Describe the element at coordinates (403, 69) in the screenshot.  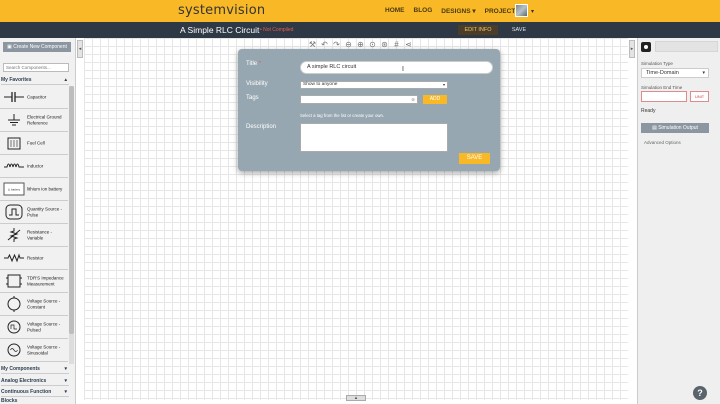
I see `text-cursor-icon: I` at that location.